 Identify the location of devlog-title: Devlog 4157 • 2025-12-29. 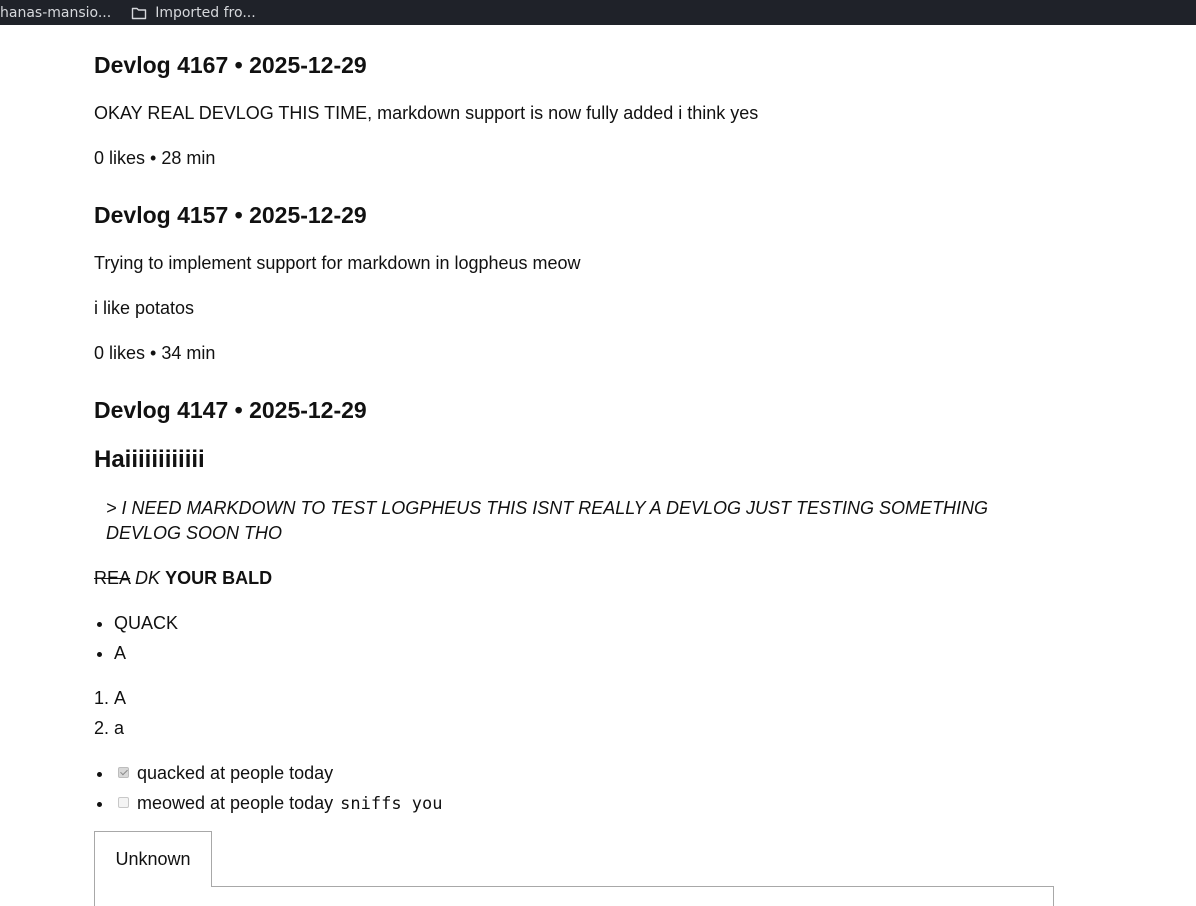
(230, 215).